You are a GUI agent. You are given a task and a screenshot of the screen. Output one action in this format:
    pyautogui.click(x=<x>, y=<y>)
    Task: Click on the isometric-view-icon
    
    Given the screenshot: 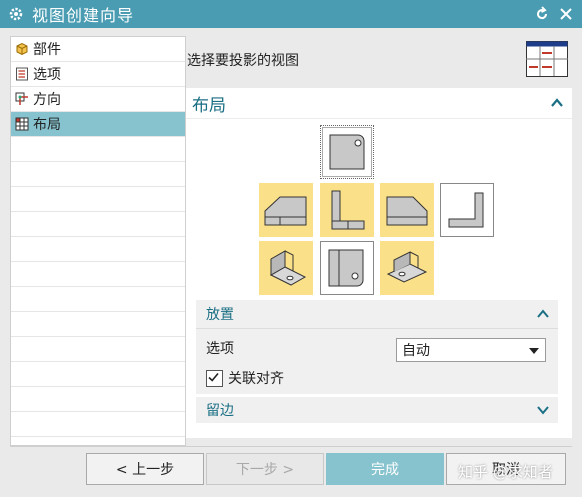 What is the action you would take?
    pyautogui.click(x=288, y=268)
    